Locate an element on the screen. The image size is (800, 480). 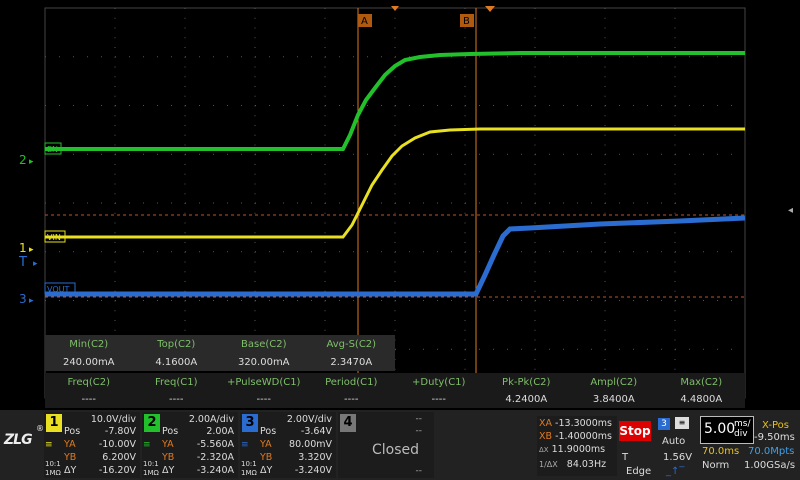
ch4-dash: -- is located at coordinates (419, 431).